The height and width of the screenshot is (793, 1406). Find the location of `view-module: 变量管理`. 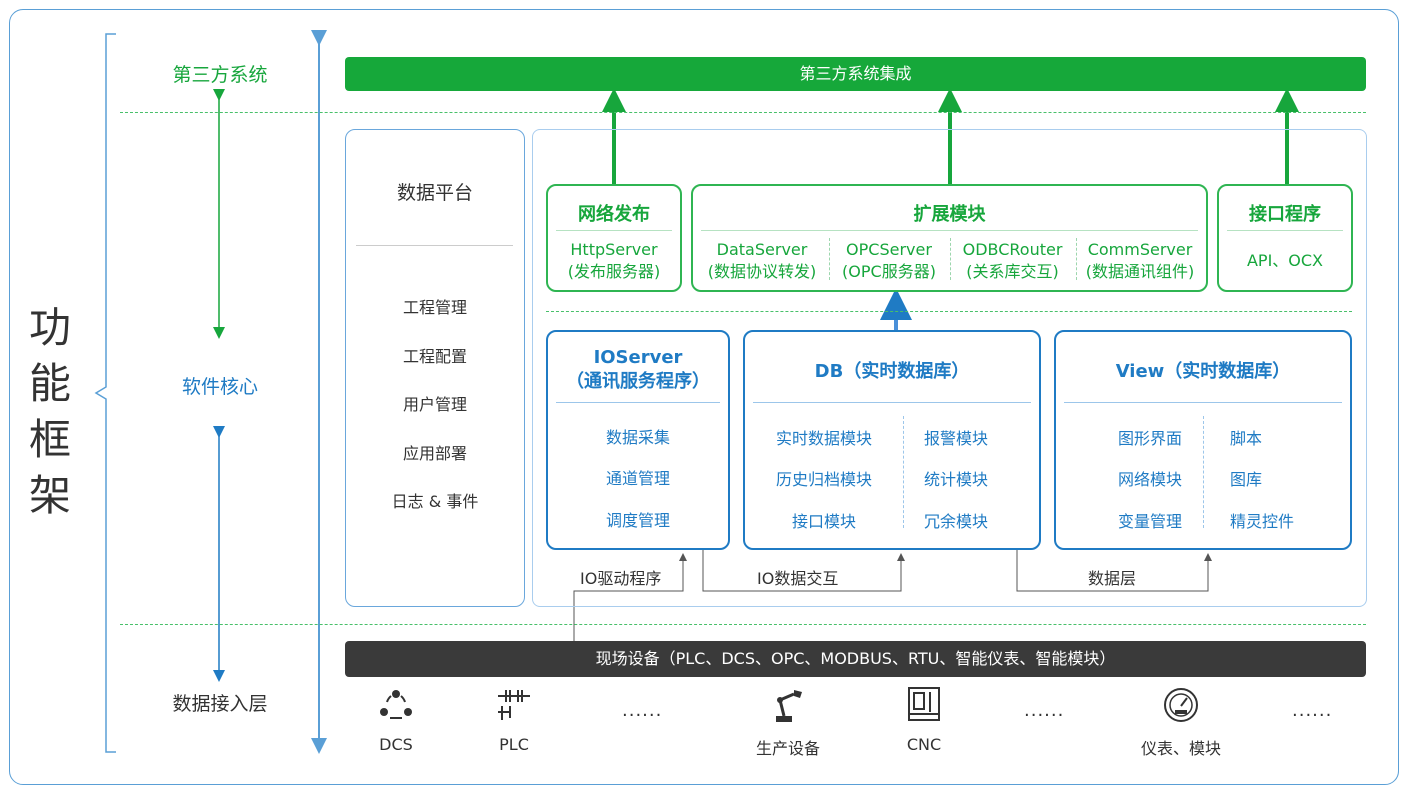

view-module: 变量管理 is located at coordinates (1149, 521).